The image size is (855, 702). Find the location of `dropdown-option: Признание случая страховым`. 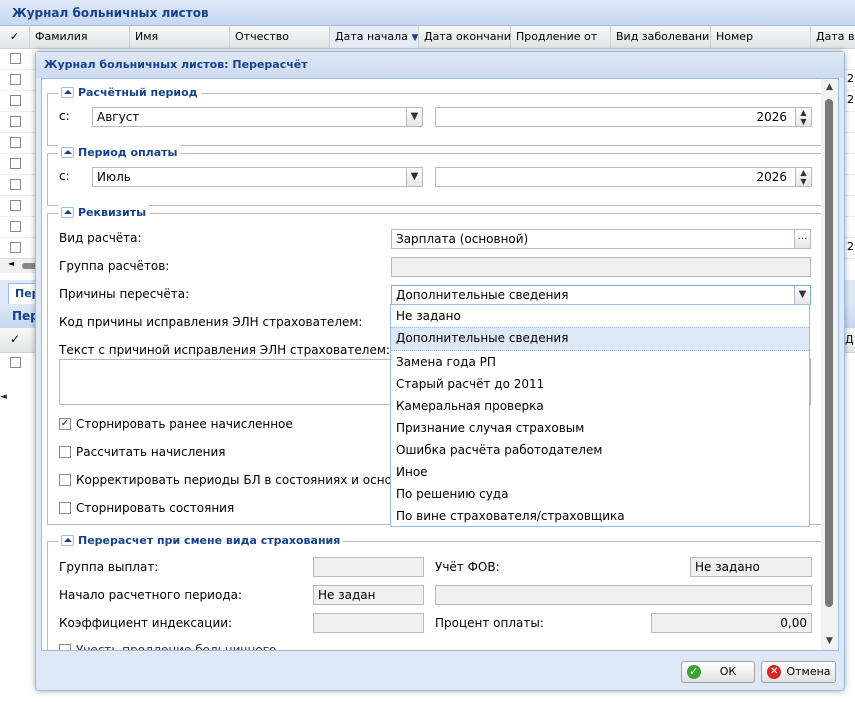

dropdown-option: Признание случая страховым is located at coordinates (600, 428).